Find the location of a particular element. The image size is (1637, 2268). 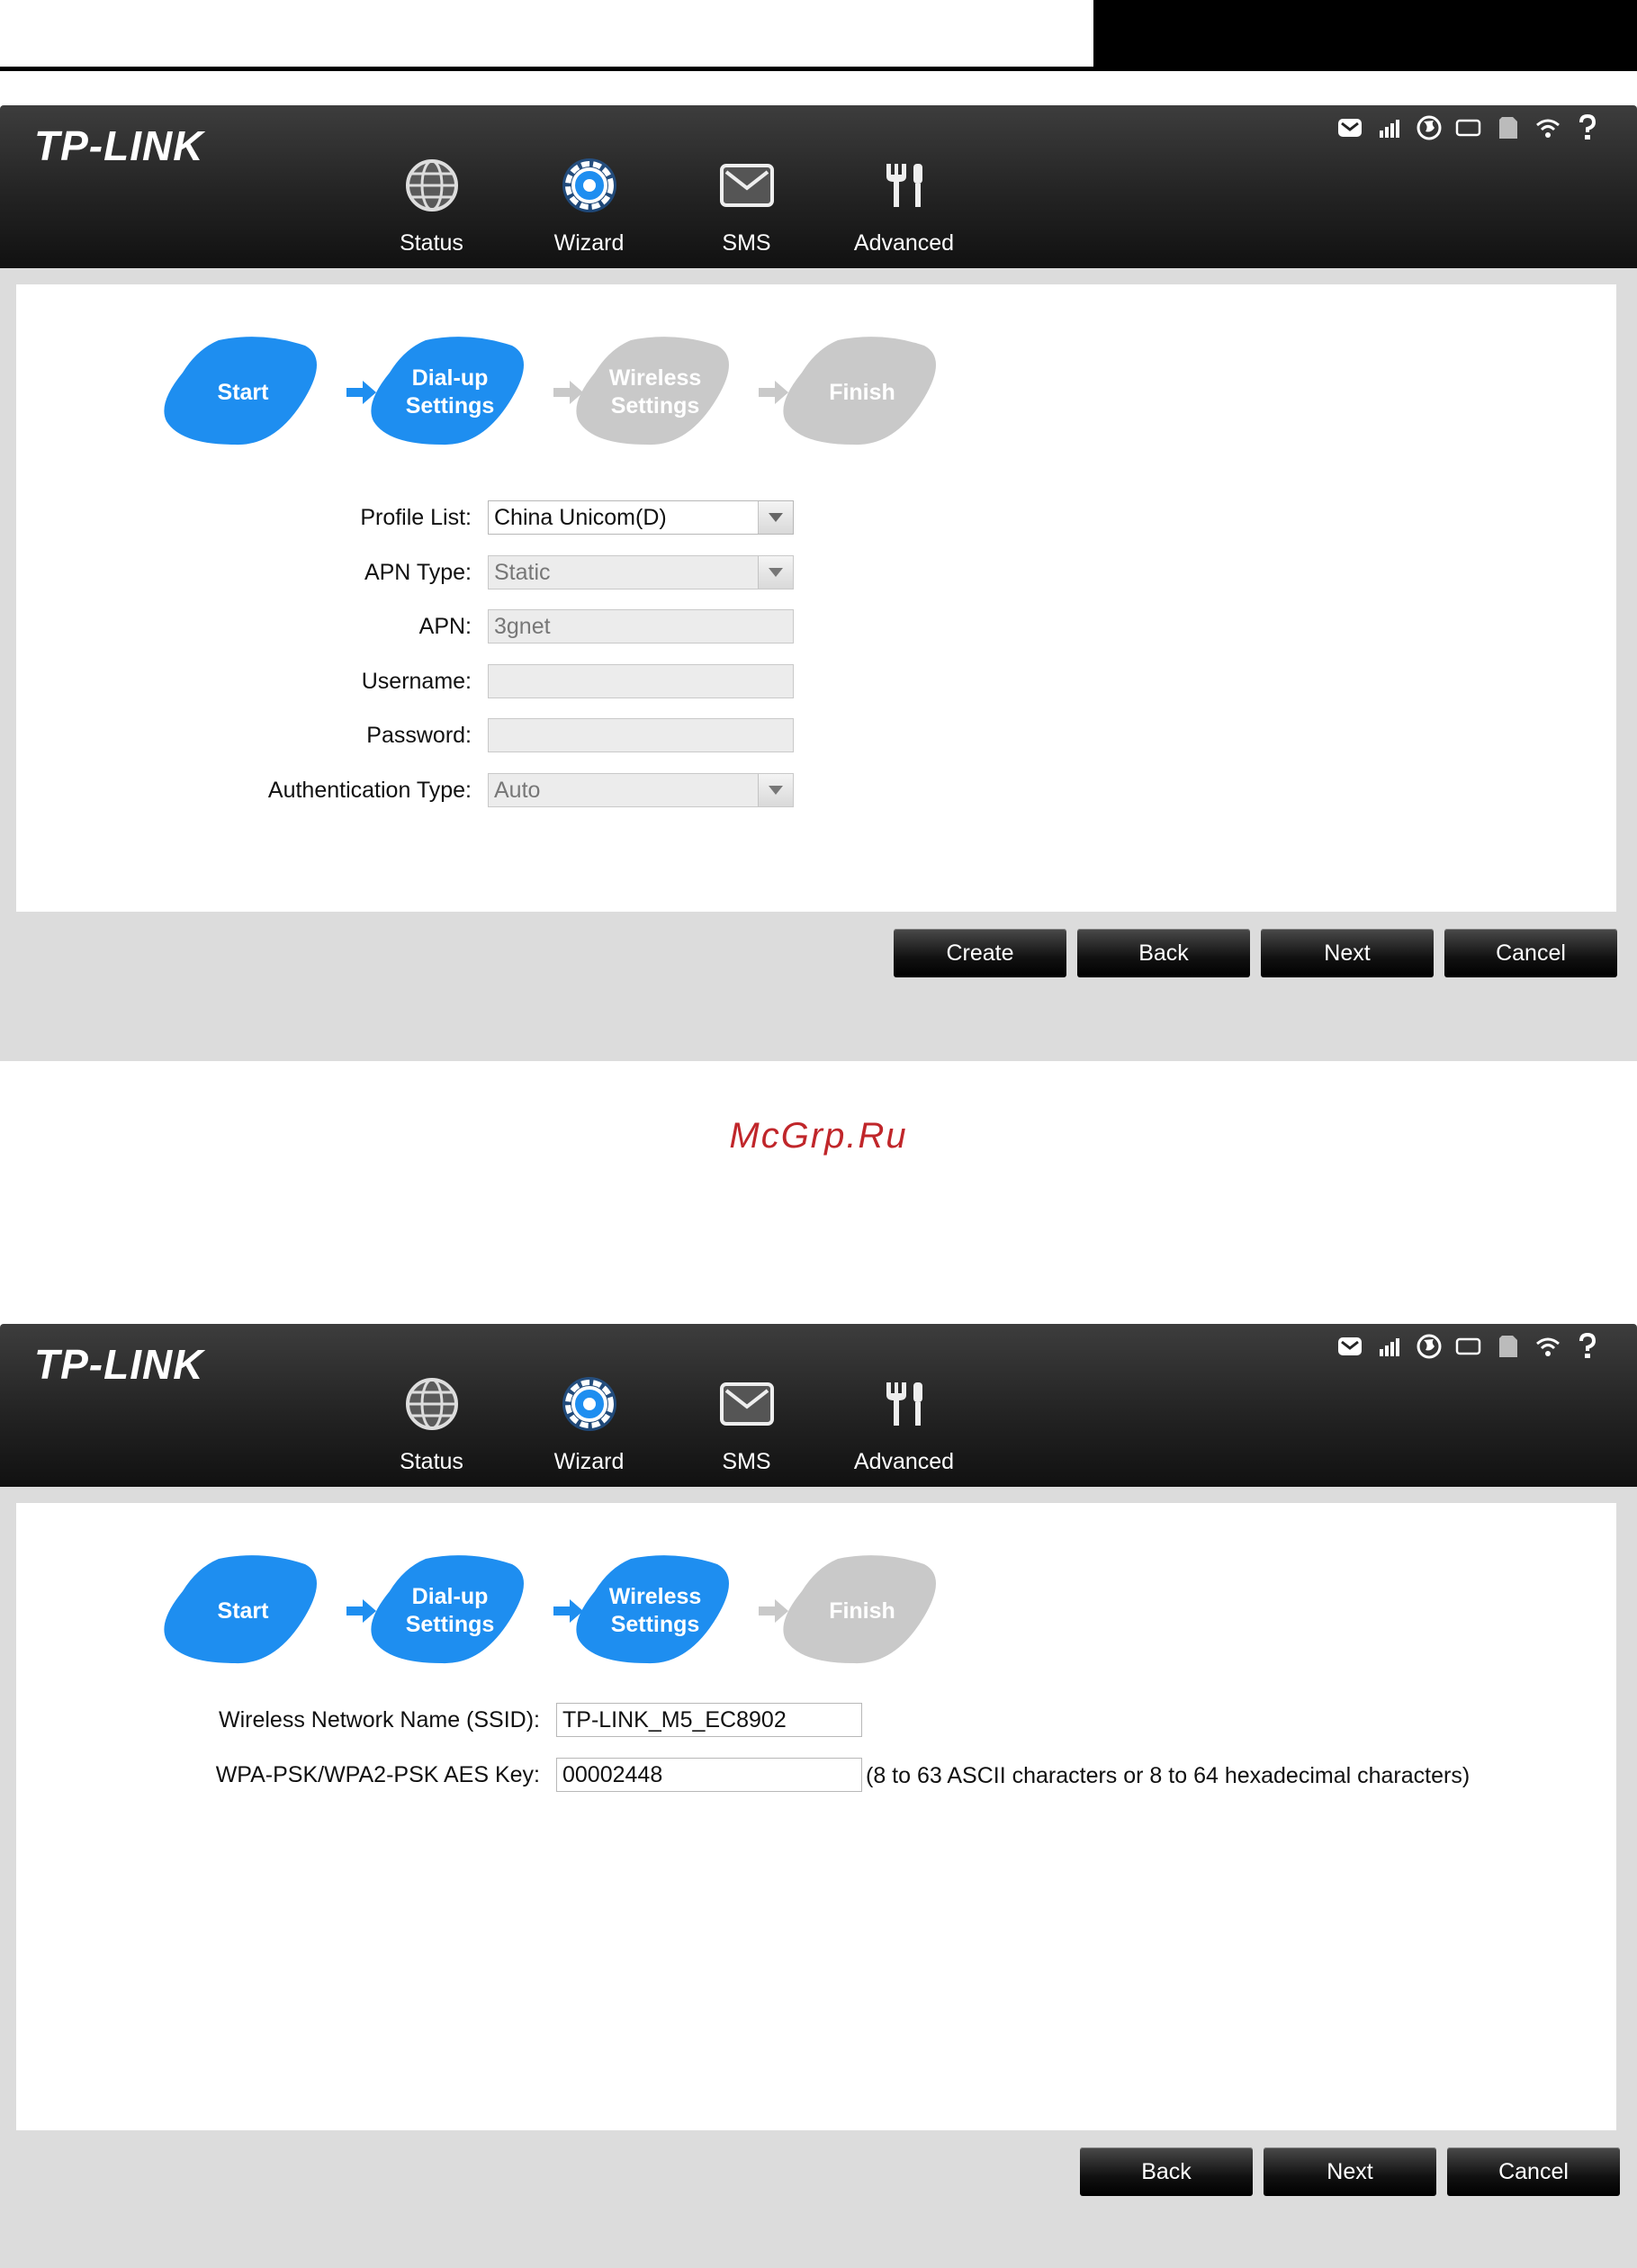

ssid-label: Wireless Network Name (SSID): is located at coordinates (379, 1719).